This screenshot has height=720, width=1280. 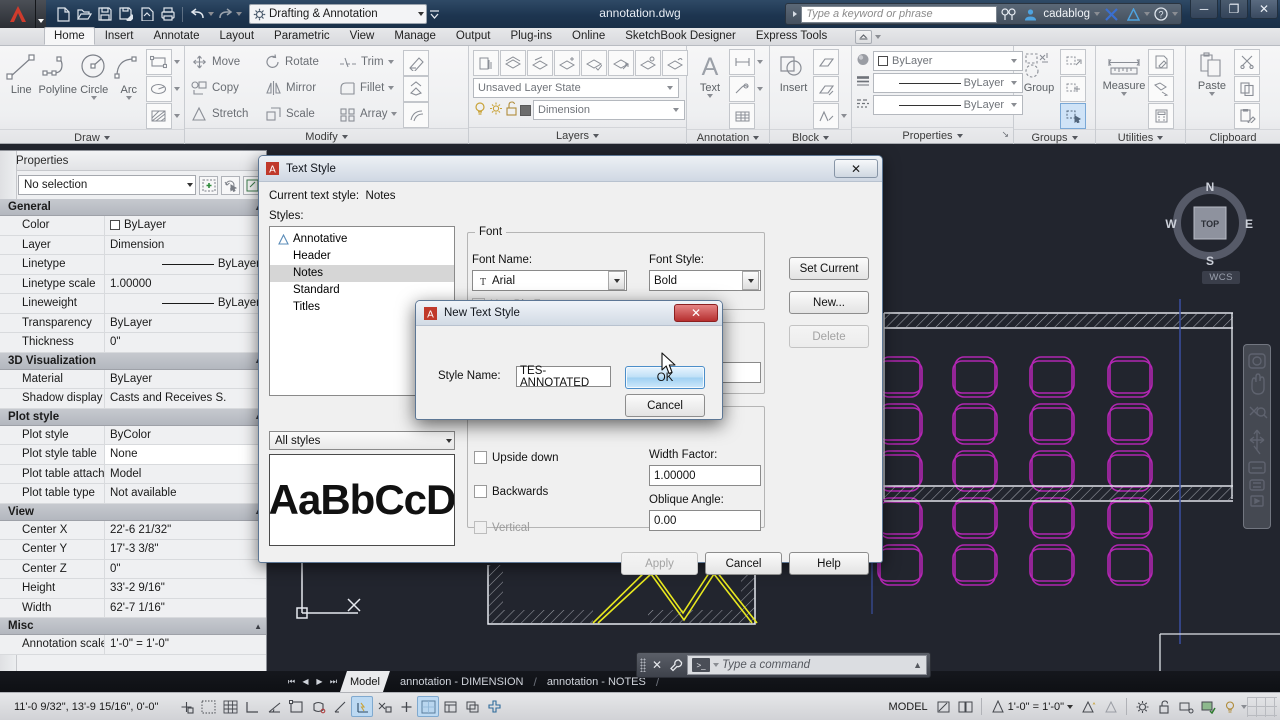 I want to click on property-row-color: Color ByLayer, so click(x=133, y=226).